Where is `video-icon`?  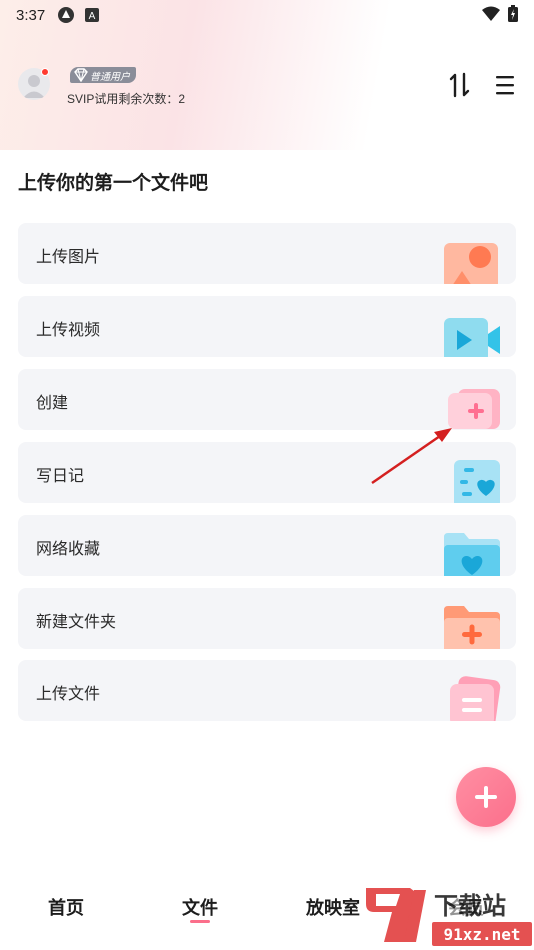 video-icon is located at coordinates (472, 337).